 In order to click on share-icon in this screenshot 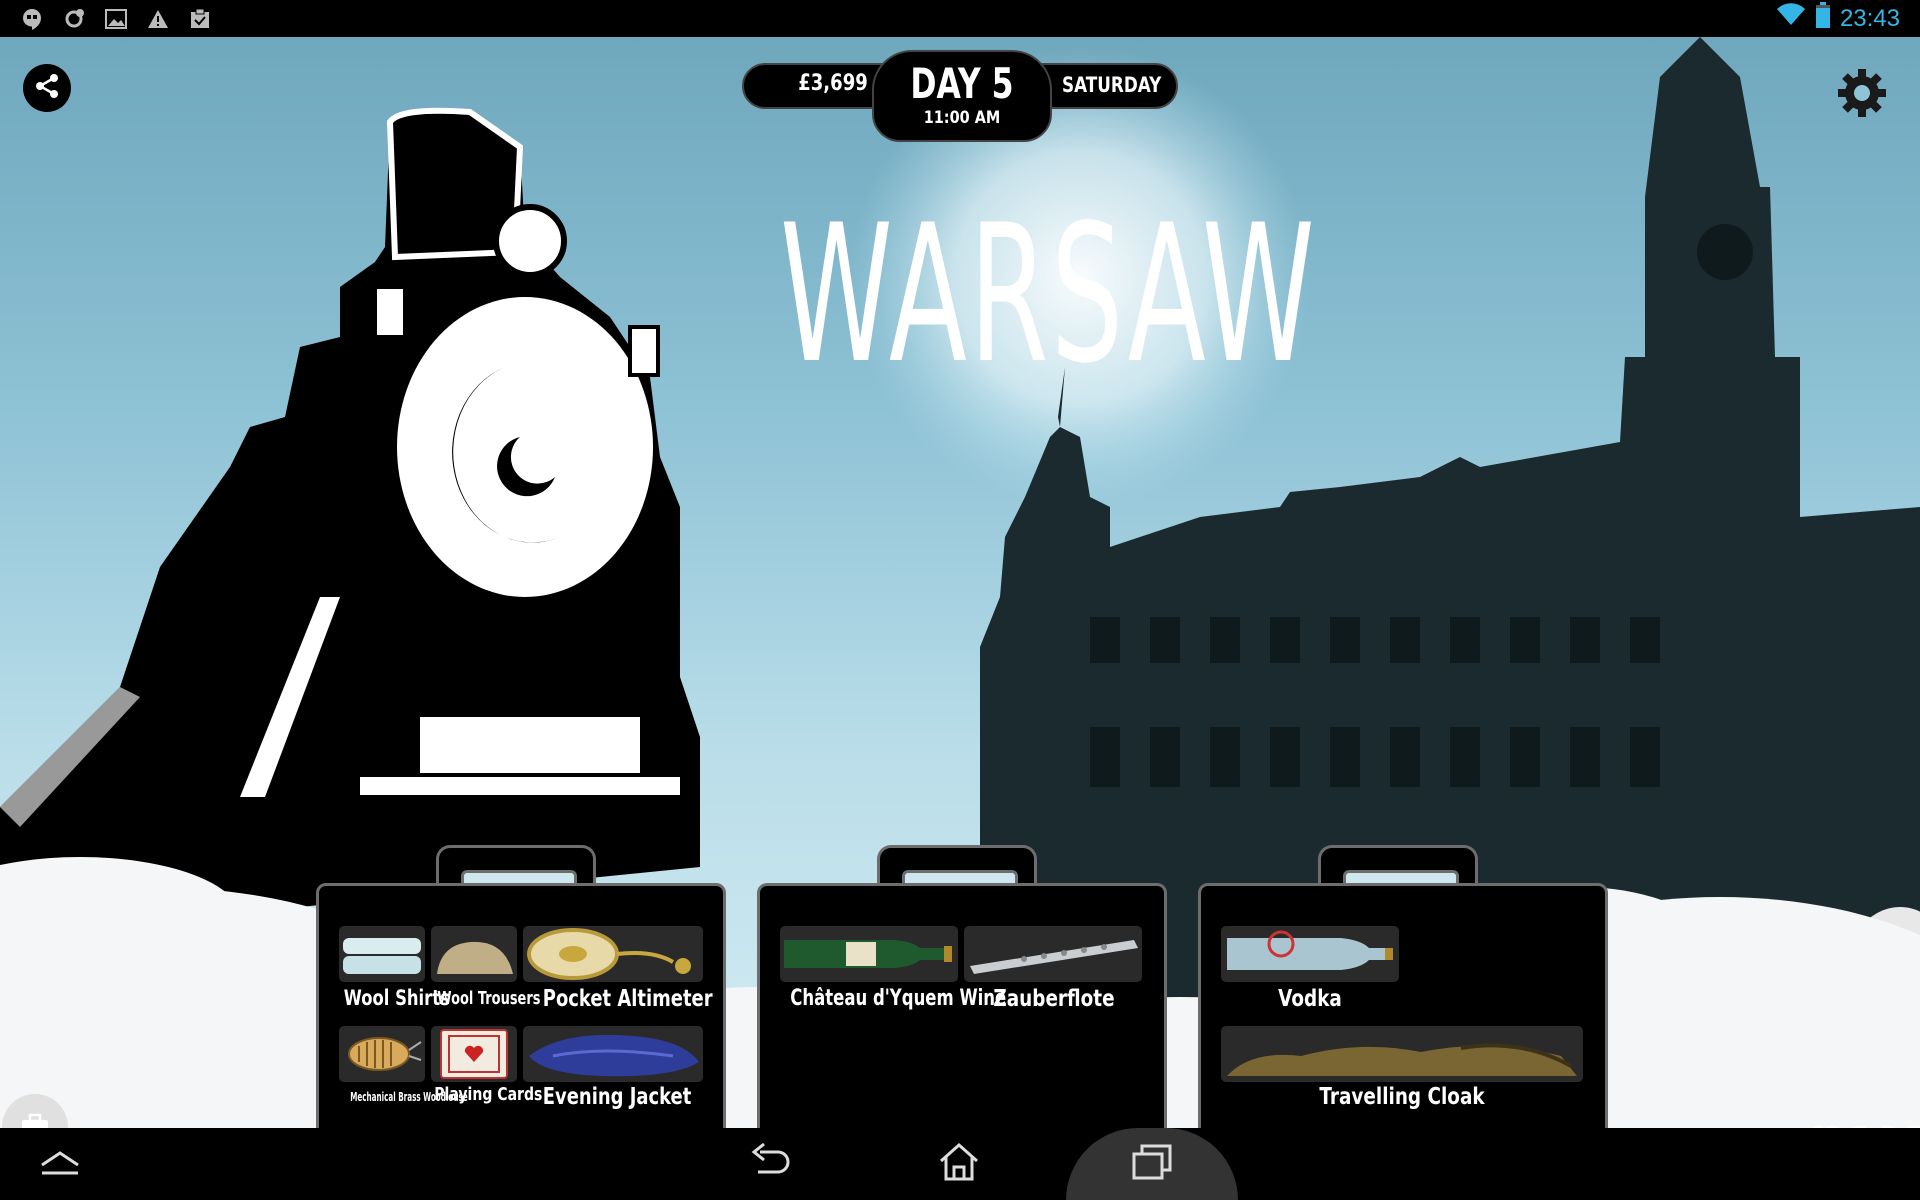, I will do `click(47, 88)`.